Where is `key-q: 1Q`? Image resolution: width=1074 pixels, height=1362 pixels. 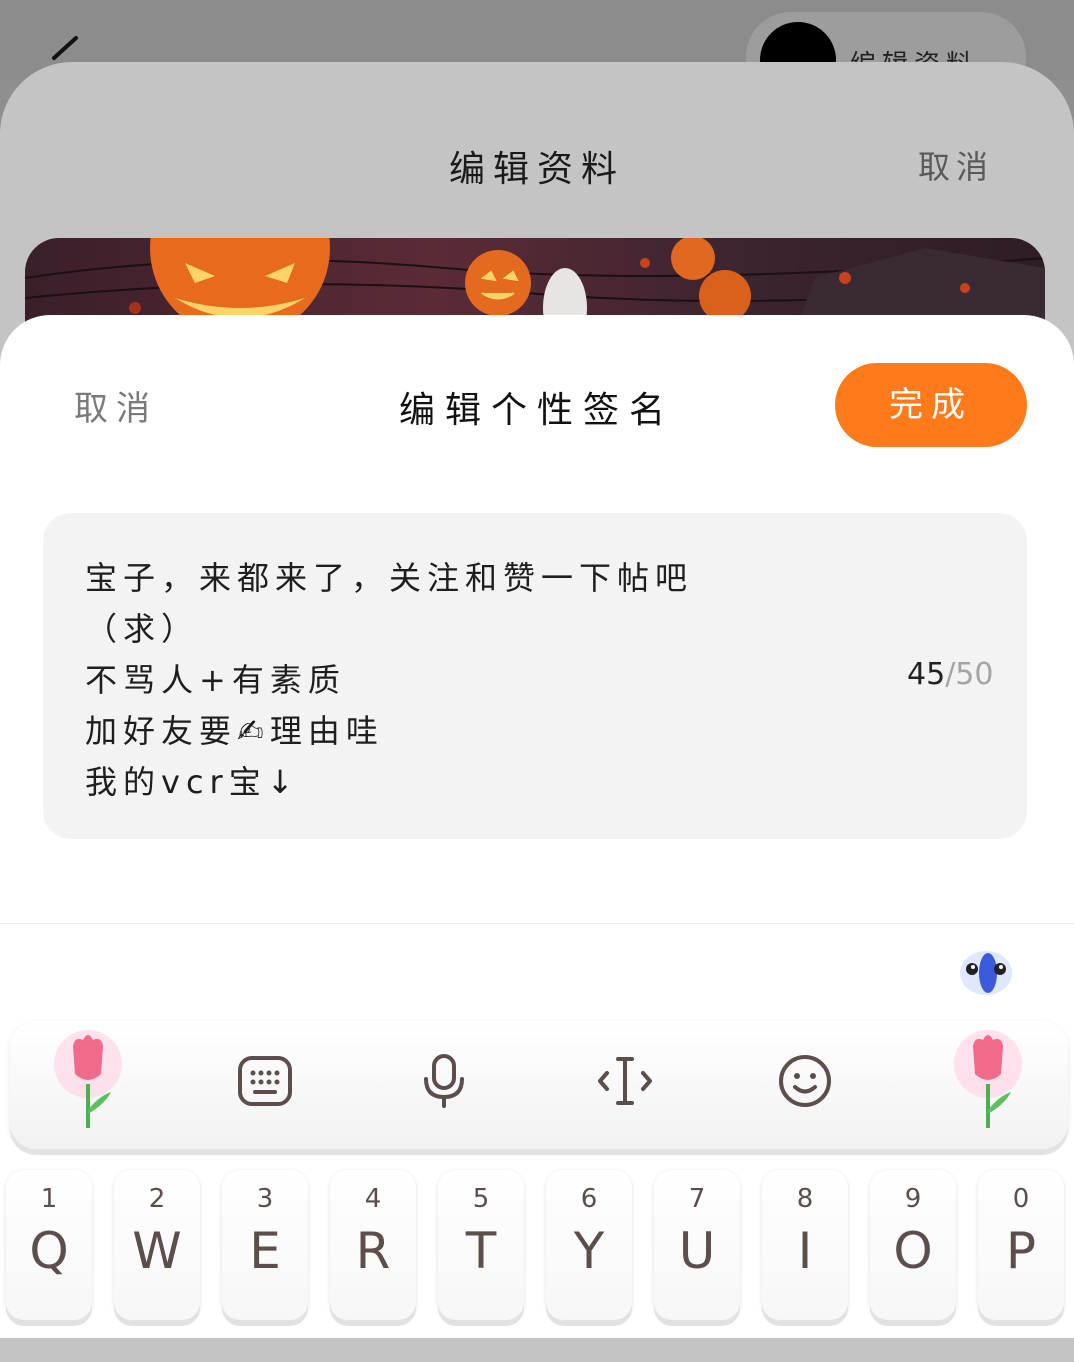 key-q: 1Q is located at coordinates (49, 1245).